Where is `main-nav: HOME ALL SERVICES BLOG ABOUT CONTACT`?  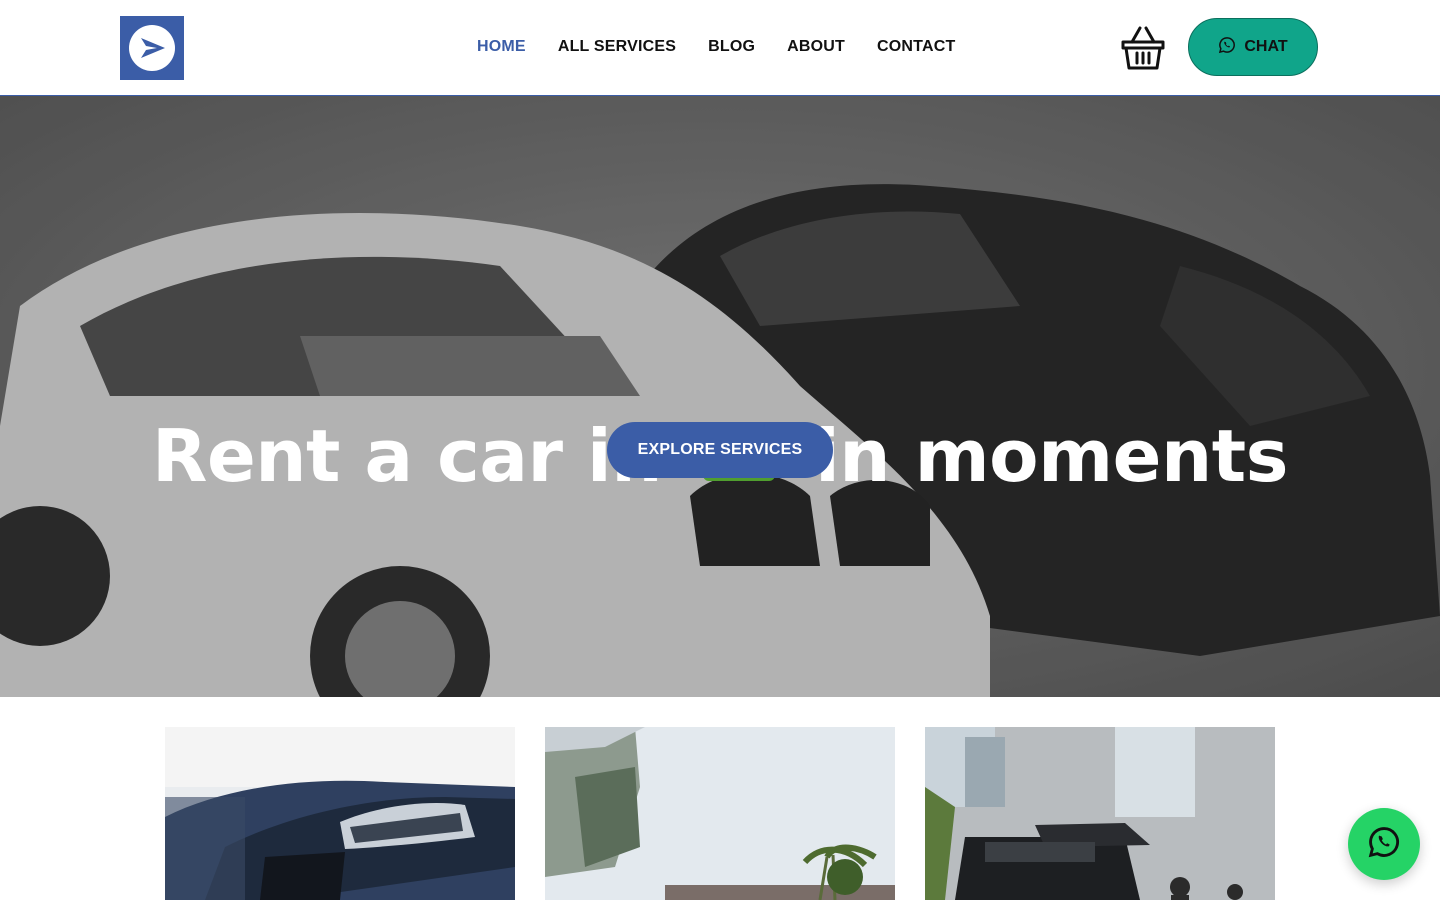 main-nav: HOME ALL SERVICES BLOG ABOUT CONTACT is located at coordinates (716, 47).